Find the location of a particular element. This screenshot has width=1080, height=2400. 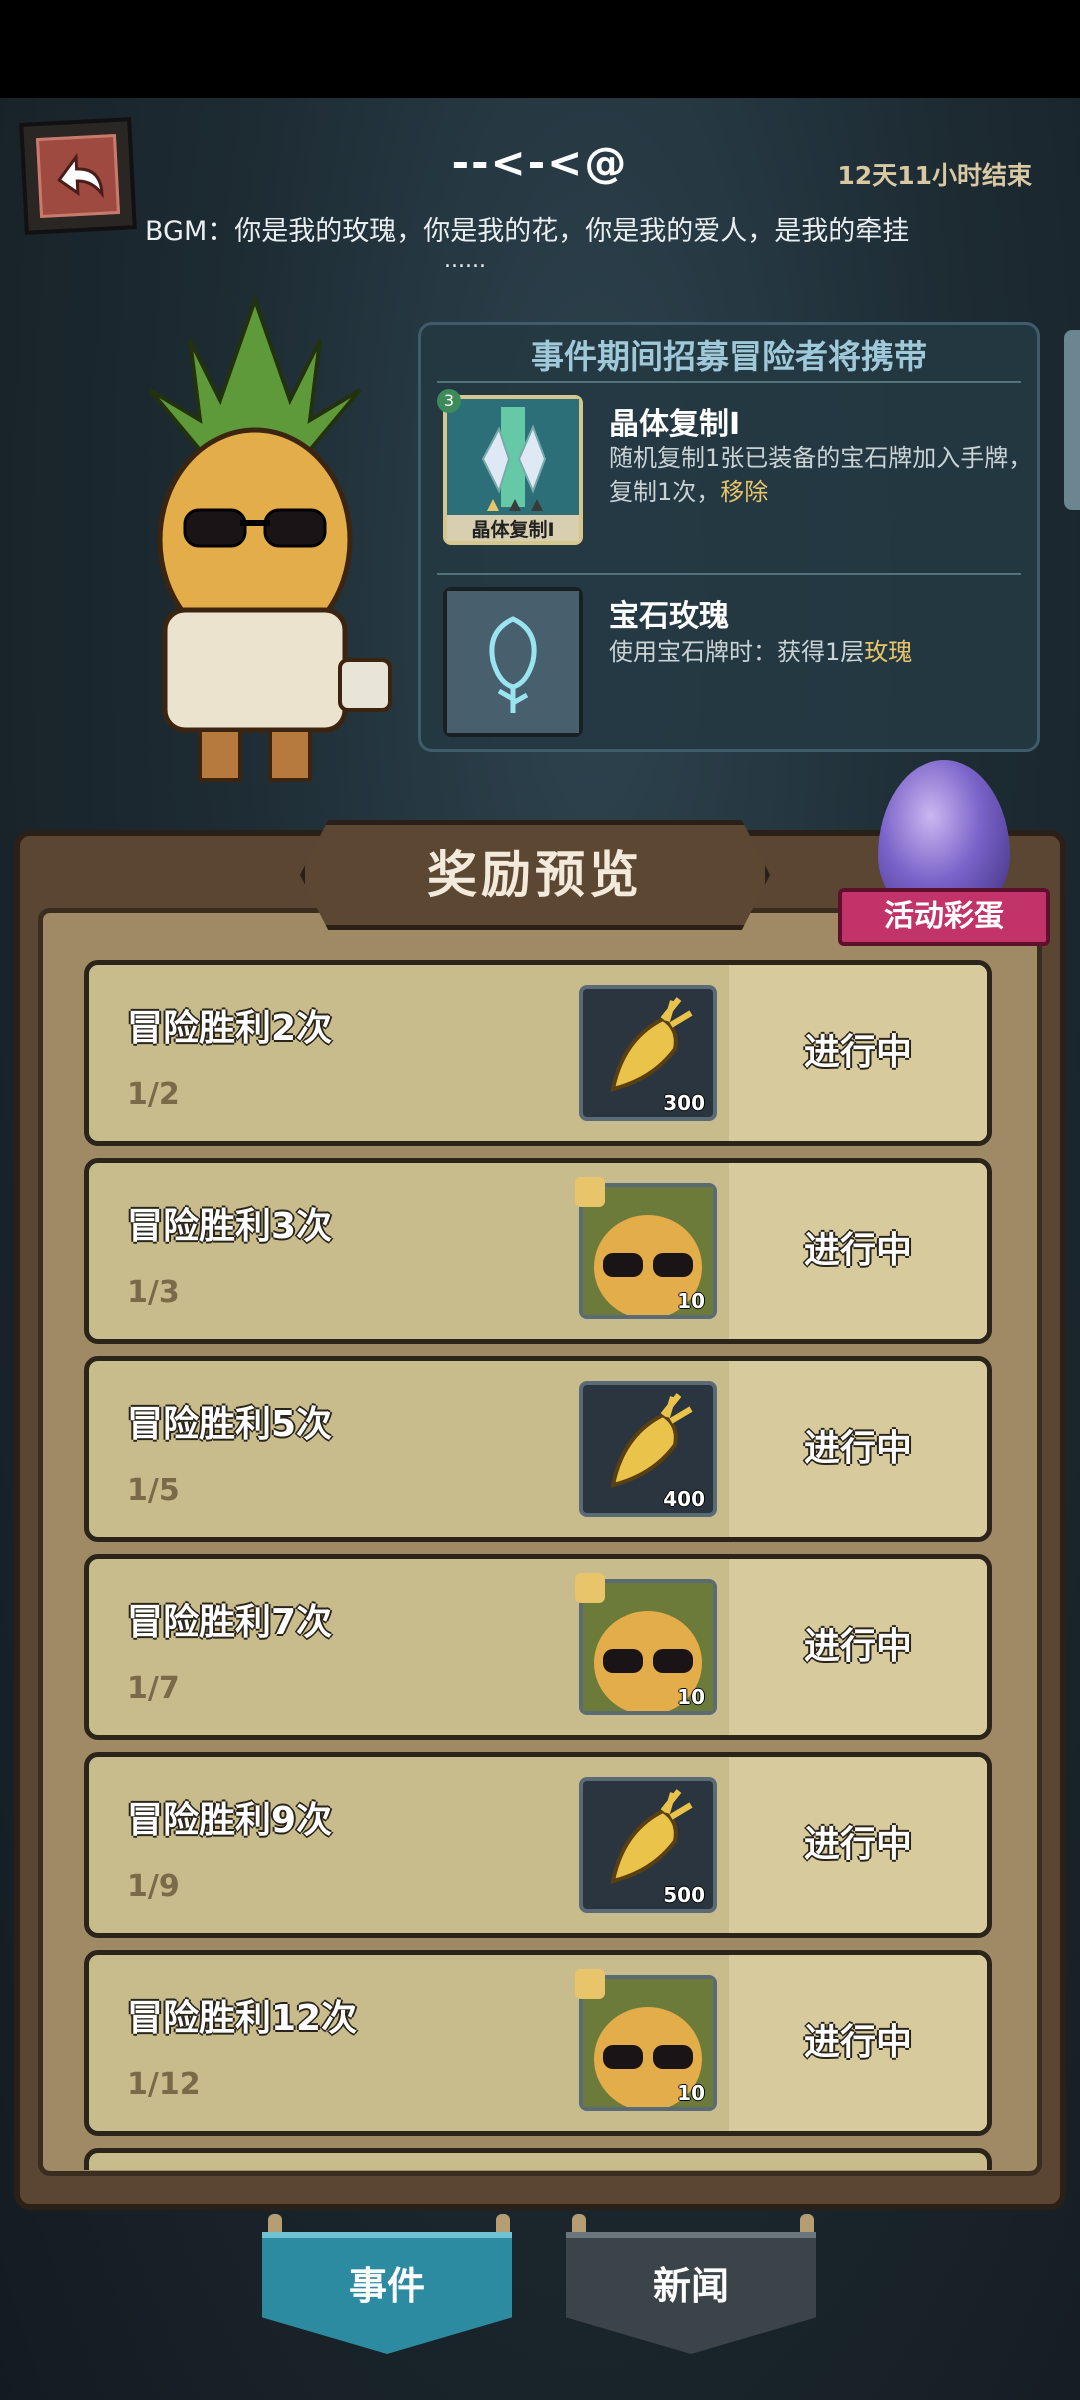

reward-condition: 冒险胜利12次 is located at coordinates (242, 2018).